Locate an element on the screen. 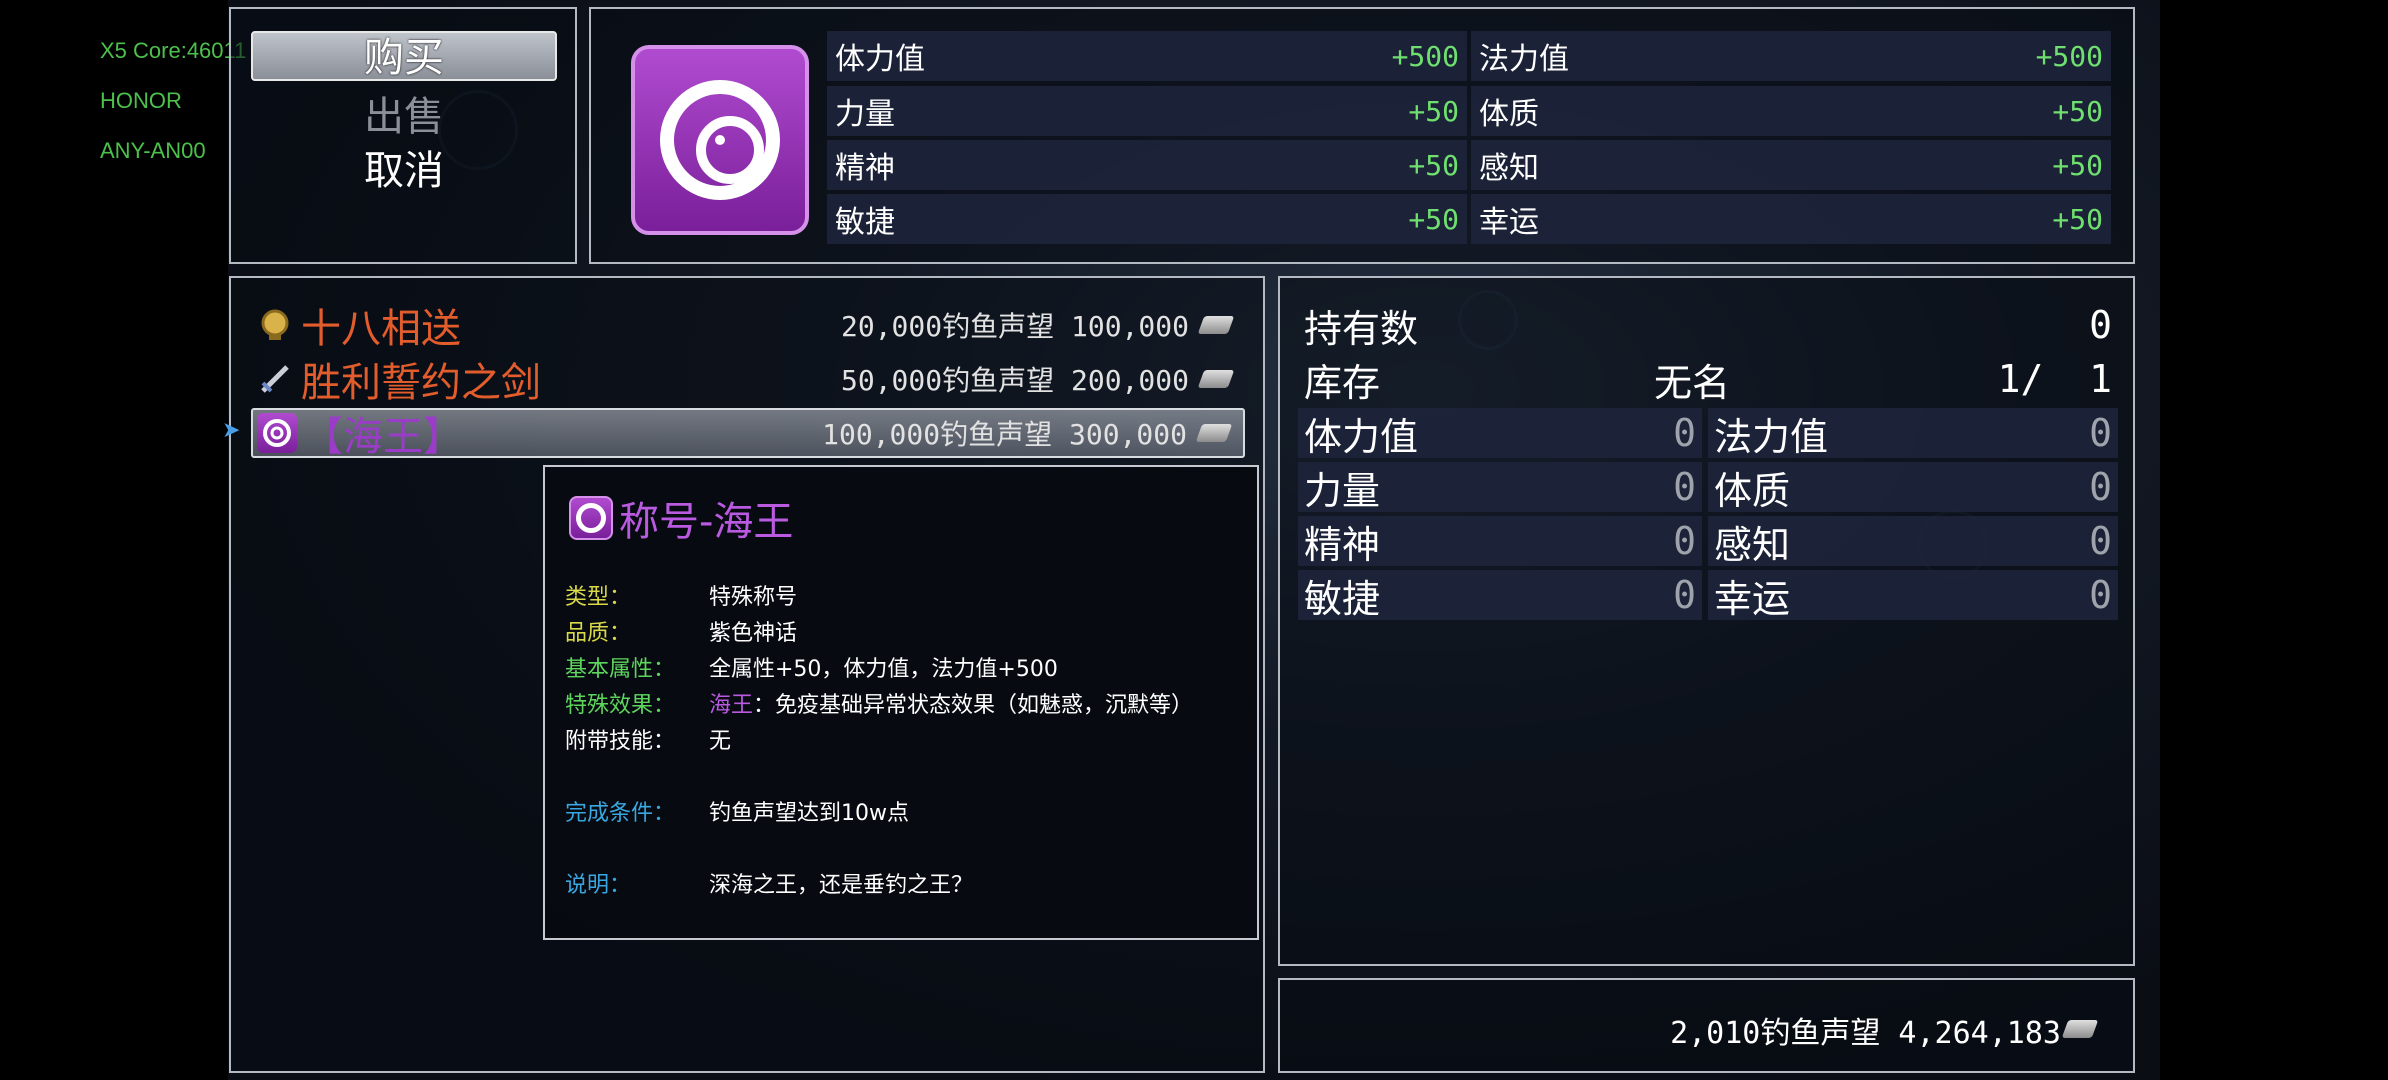 Image resolution: width=2388 pixels, height=1080 pixels. tooltip-row-type: 类型： 特殊称号 is located at coordinates (681, 595).